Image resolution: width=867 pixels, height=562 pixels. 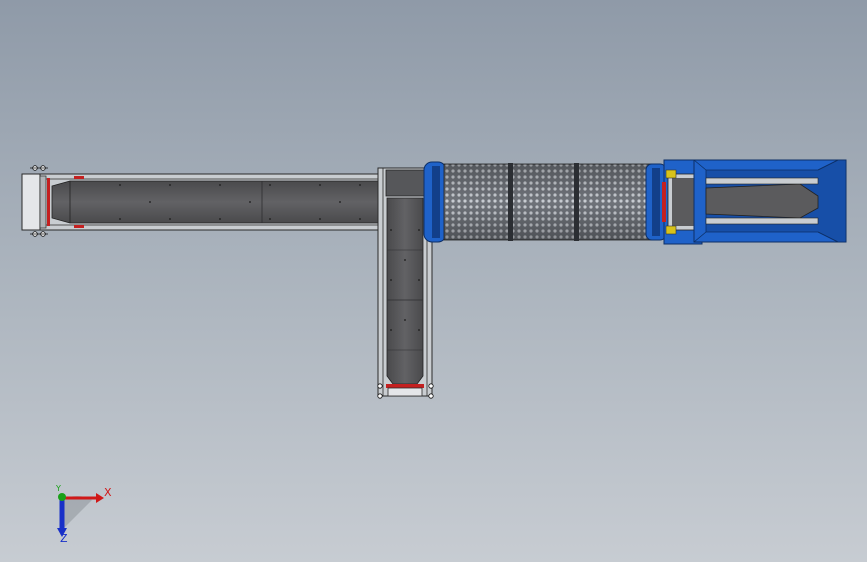 What do you see at coordinates (62, 497) in the screenshot?
I see `y-axis-dot` at bounding box center [62, 497].